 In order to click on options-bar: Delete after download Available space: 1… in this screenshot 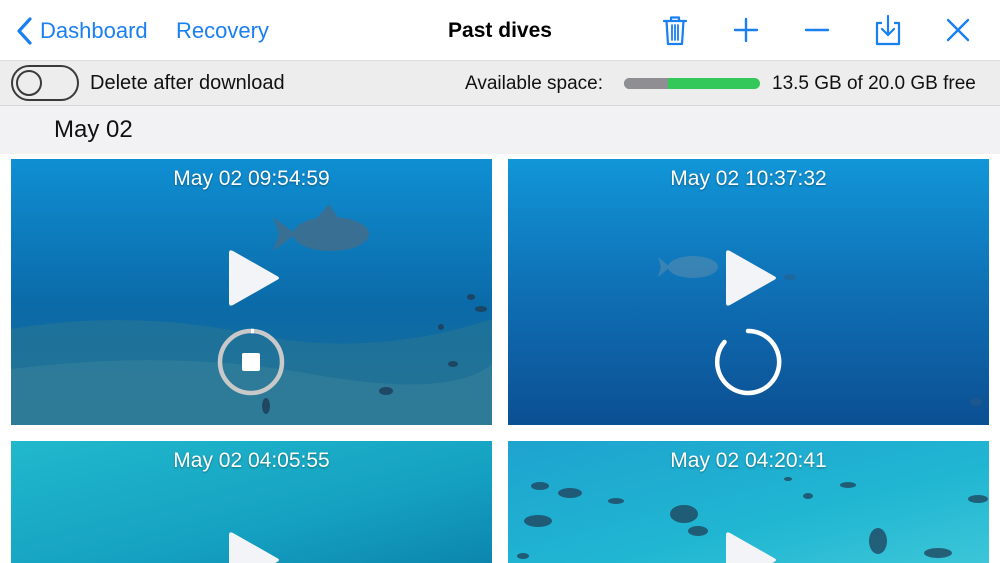, I will do `click(500, 83)`.